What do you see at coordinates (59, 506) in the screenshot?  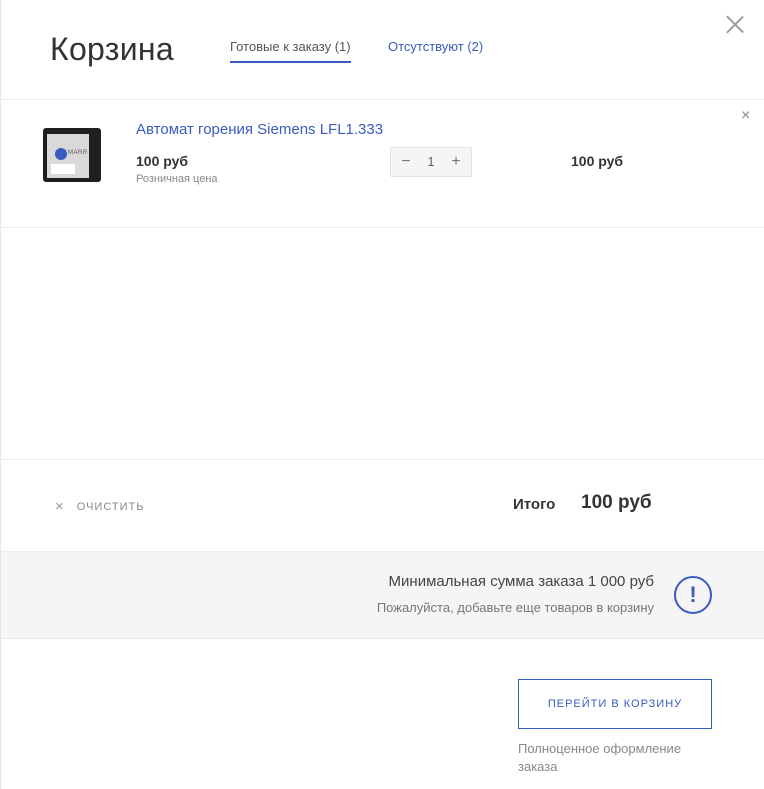 I see `clear-icon: ×` at bounding box center [59, 506].